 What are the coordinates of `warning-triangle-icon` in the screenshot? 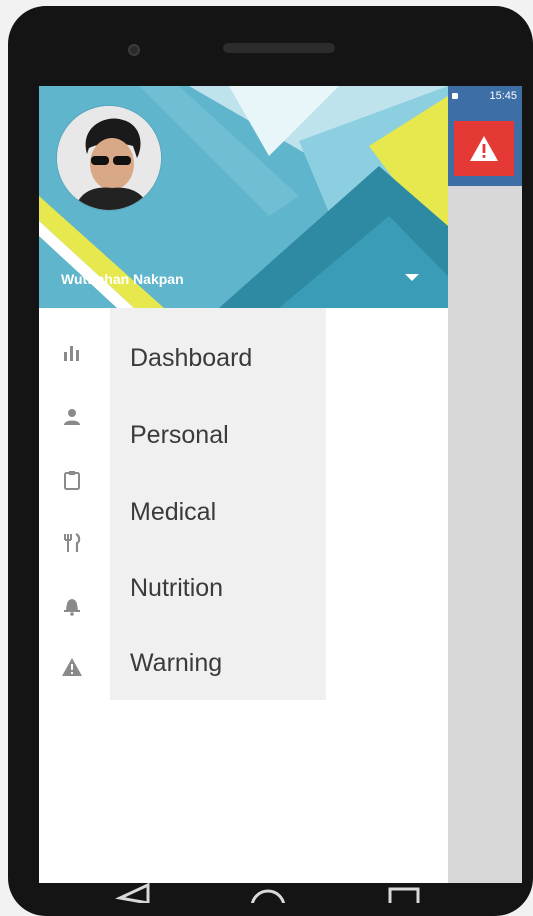 It's located at (72, 667).